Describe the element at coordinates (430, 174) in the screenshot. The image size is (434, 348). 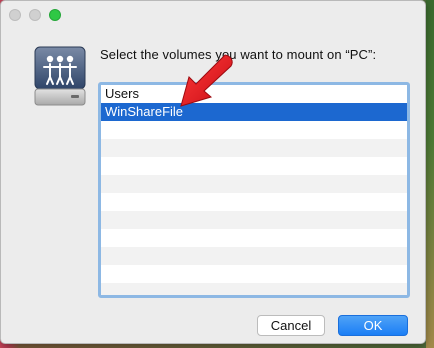
I see `desktop-background` at that location.